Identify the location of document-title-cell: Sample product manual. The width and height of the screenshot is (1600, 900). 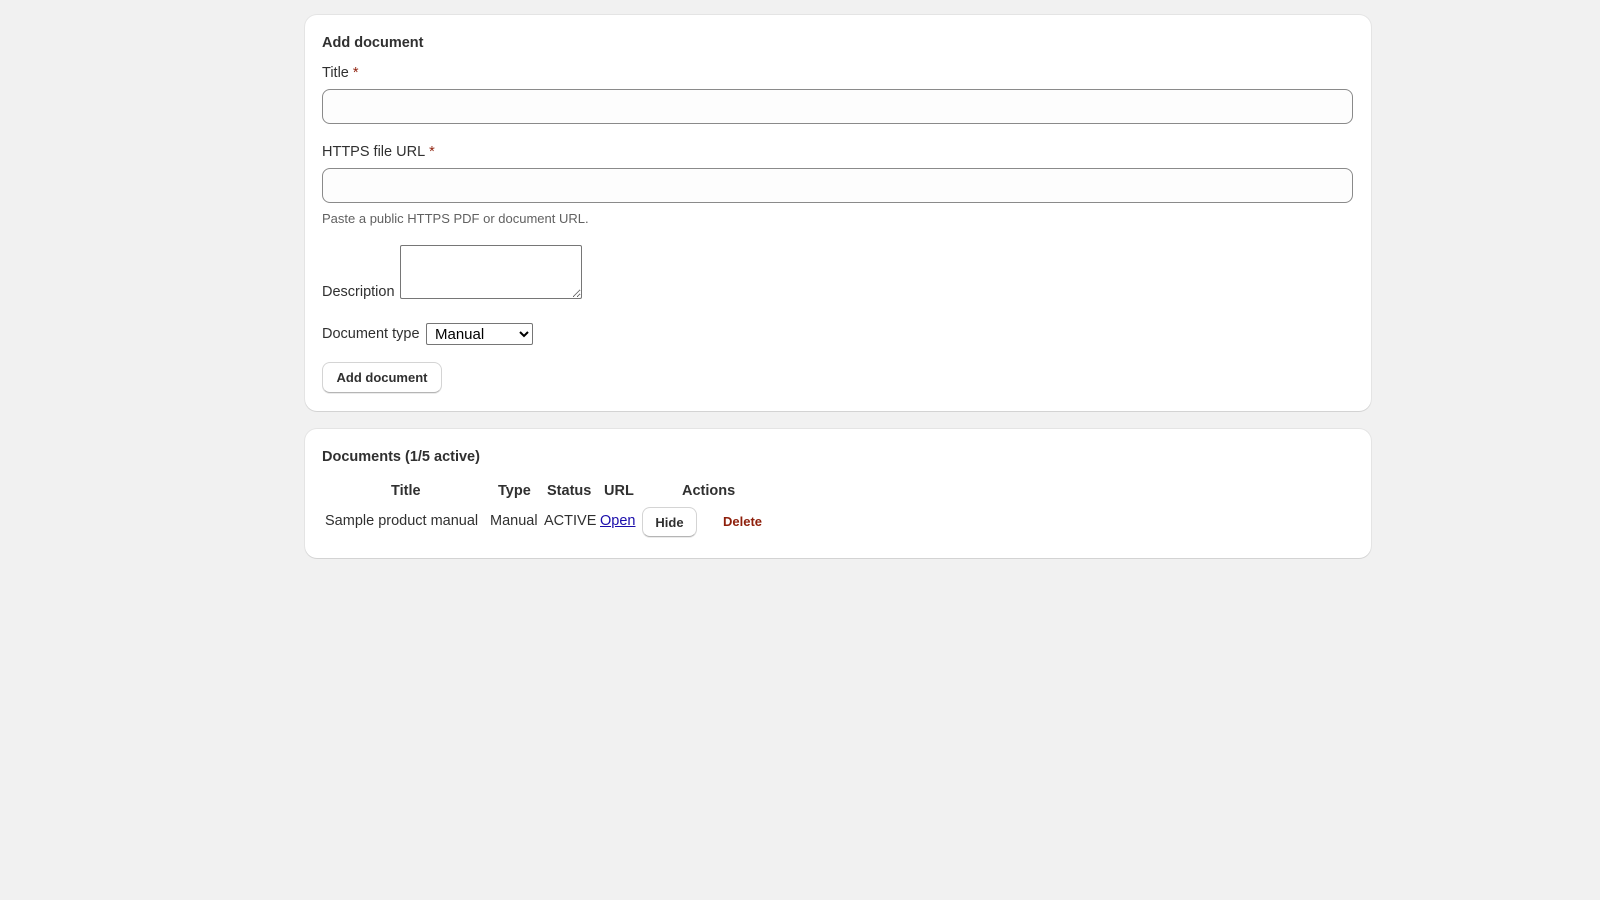
(402, 521).